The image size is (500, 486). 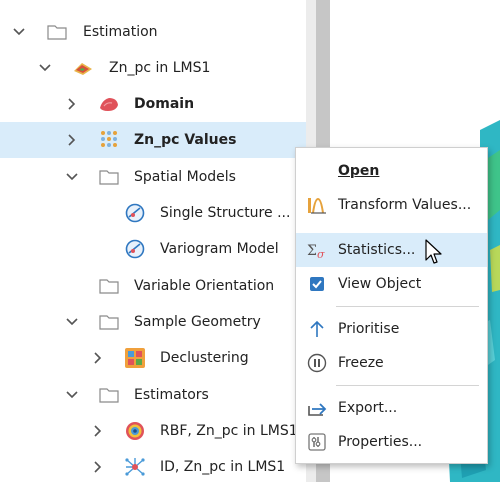 What do you see at coordinates (153, 431) in the screenshot?
I see `tree-item-rbf-estimator: RBF, Zn_pc in LMS1` at bounding box center [153, 431].